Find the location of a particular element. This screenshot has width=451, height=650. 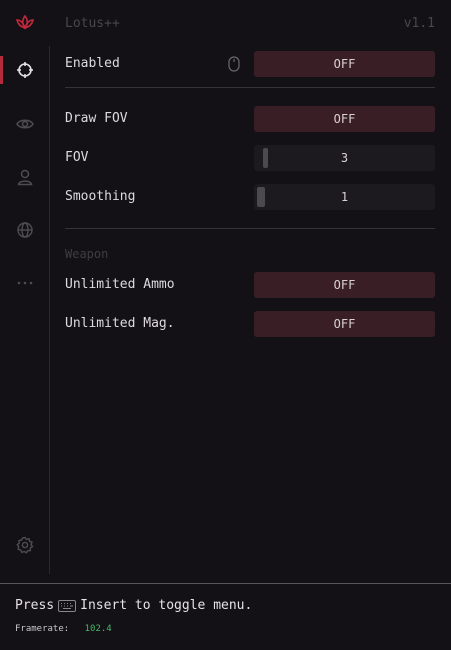

user-icon is located at coordinates (24, 177).